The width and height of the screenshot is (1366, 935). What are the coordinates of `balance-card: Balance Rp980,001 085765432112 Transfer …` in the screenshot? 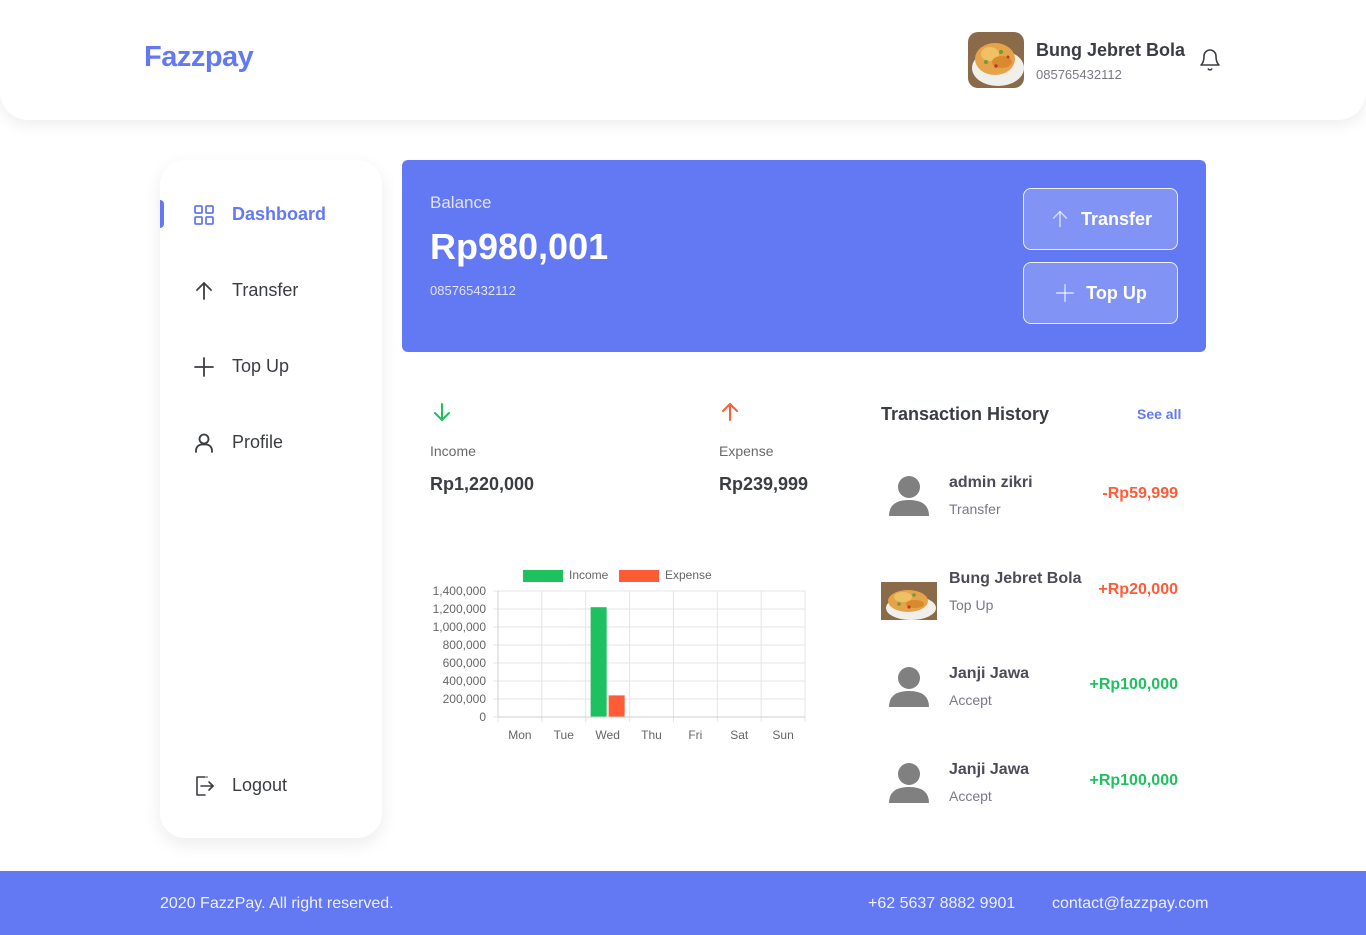 It's located at (804, 256).